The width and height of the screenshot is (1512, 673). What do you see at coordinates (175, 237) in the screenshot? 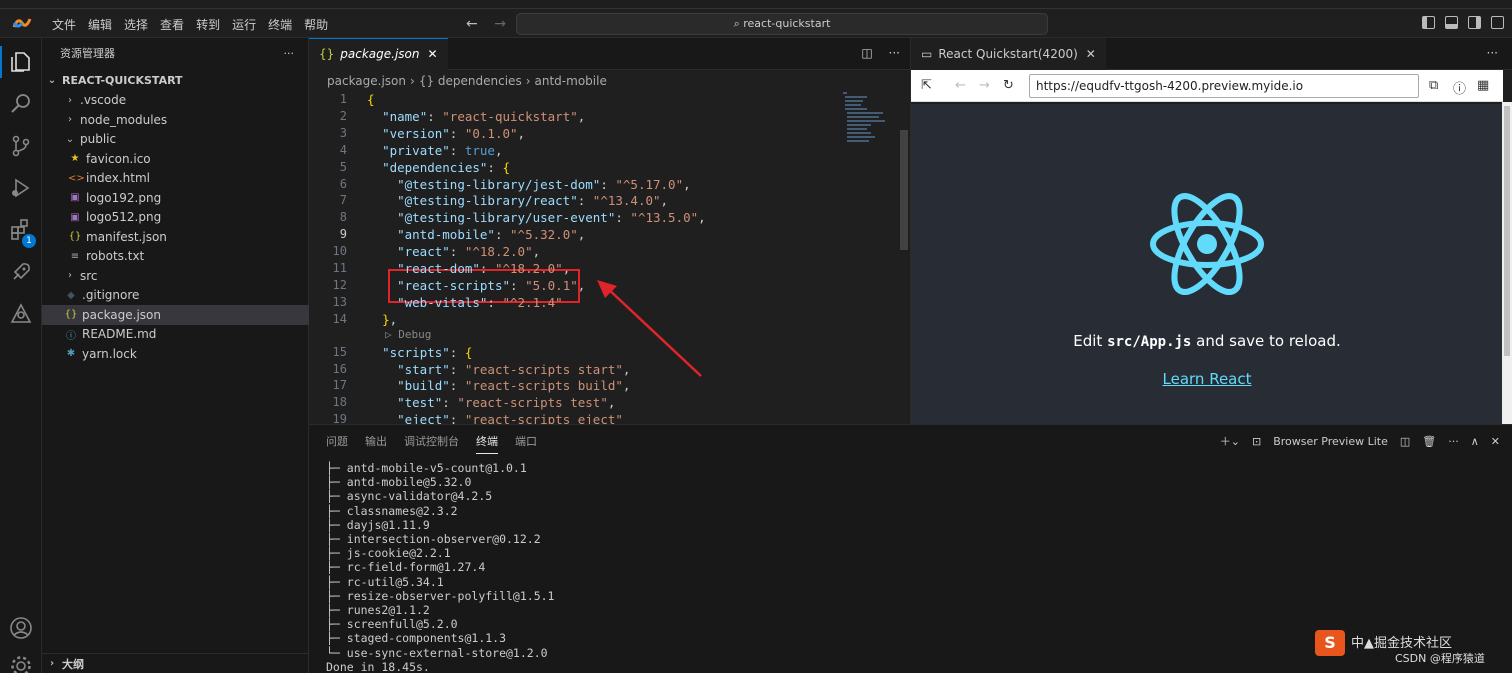
I see `tree-item: {} manifest.json` at bounding box center [175, 237].